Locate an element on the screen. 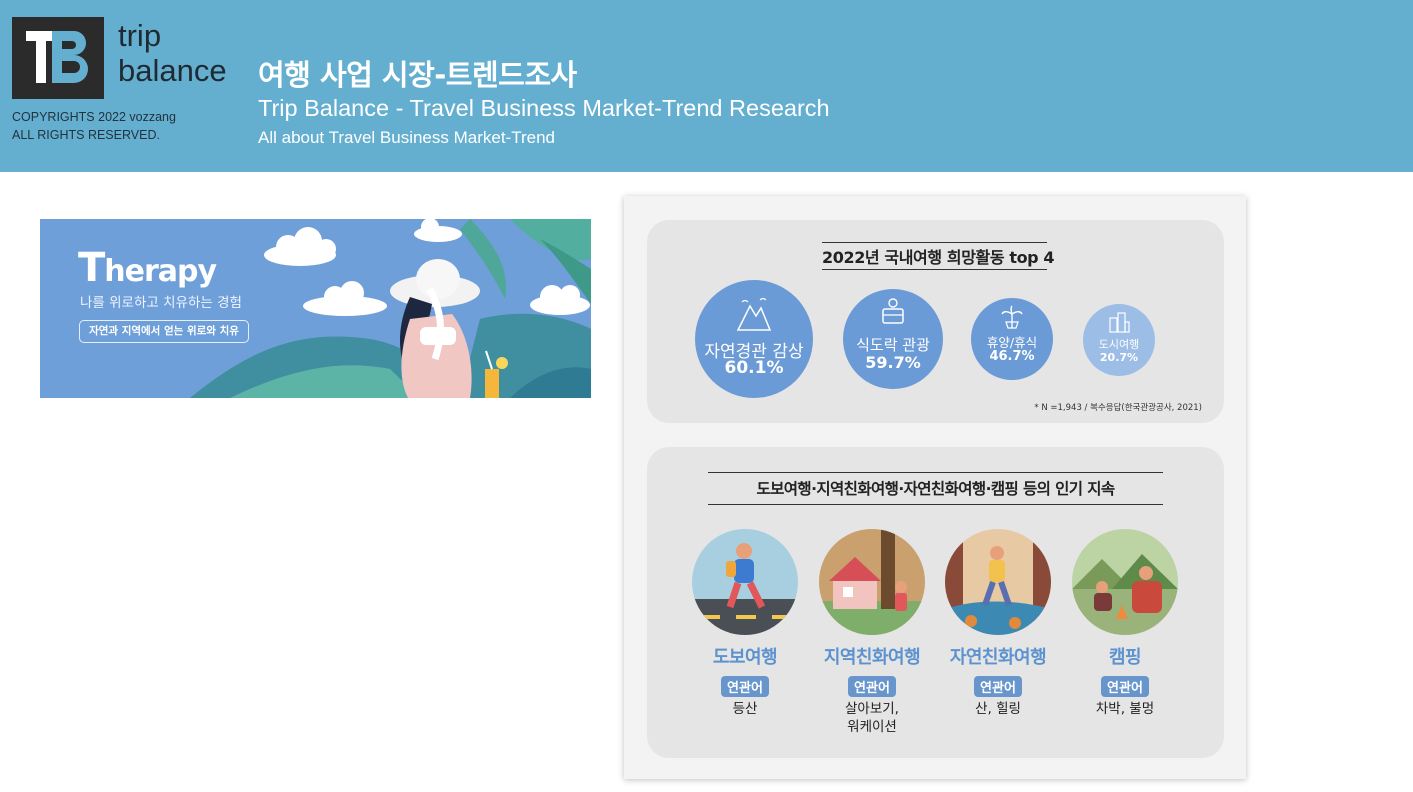  trend-item-local: 지역친화여행 연관어 살아보기, 워케이션 is located at coordinates (872, 632).